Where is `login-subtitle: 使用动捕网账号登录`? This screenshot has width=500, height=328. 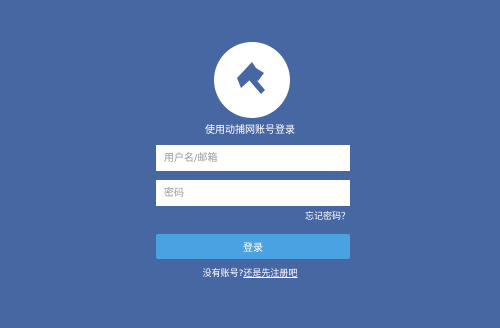 login-subtitle: 使用动捕网账号登录 is located at coordinates (250, 130).